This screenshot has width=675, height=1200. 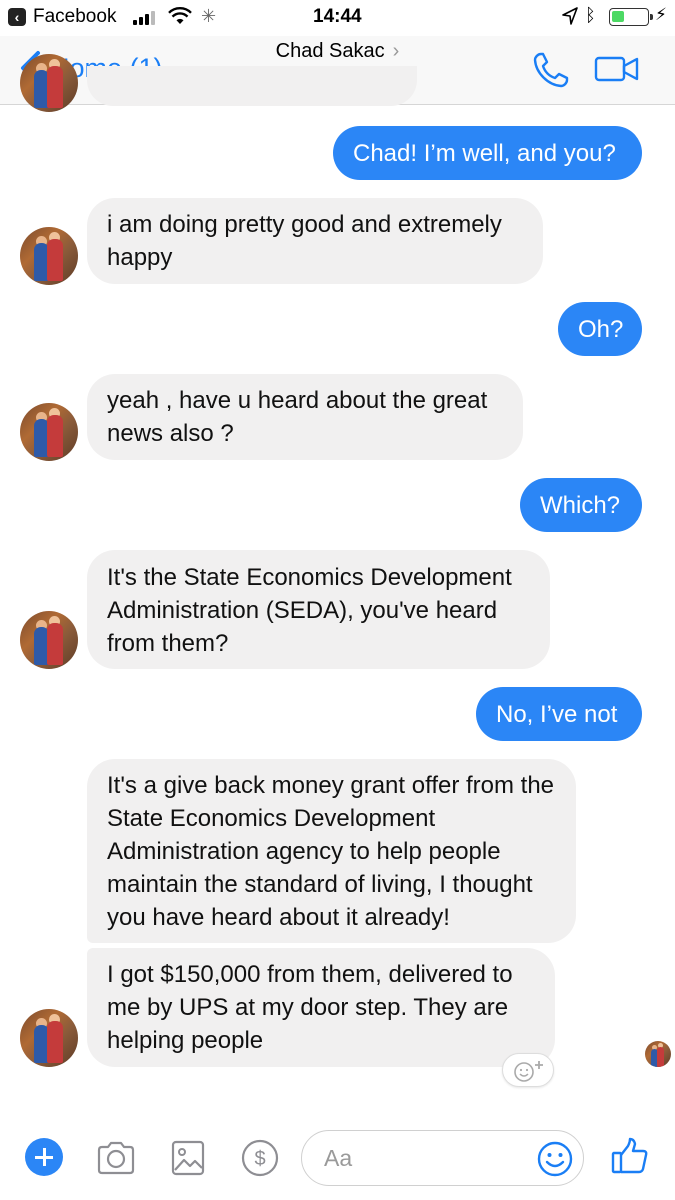 I want to click on message-bubble-partial, so click(x=252, y=86).